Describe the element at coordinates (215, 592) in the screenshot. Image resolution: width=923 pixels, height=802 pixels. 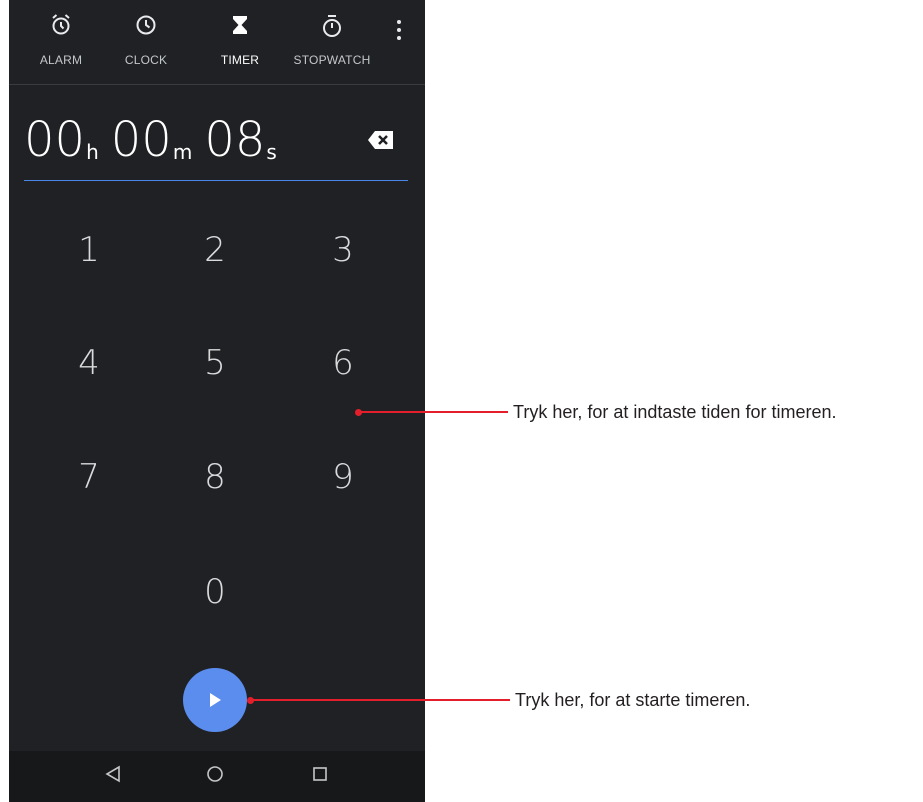
I see `key-0: 0` at that location.